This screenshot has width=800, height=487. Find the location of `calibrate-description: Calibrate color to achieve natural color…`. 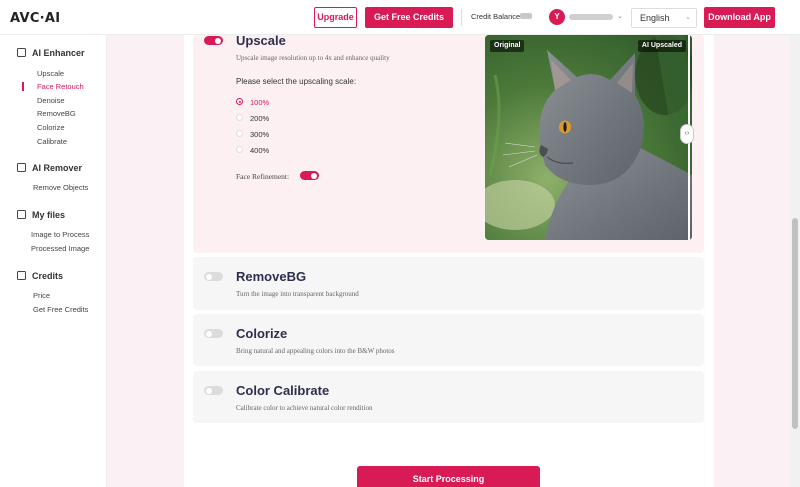

calibrate-description: Calibrate color to achieve natural color… is located at coordinates (304, 408).